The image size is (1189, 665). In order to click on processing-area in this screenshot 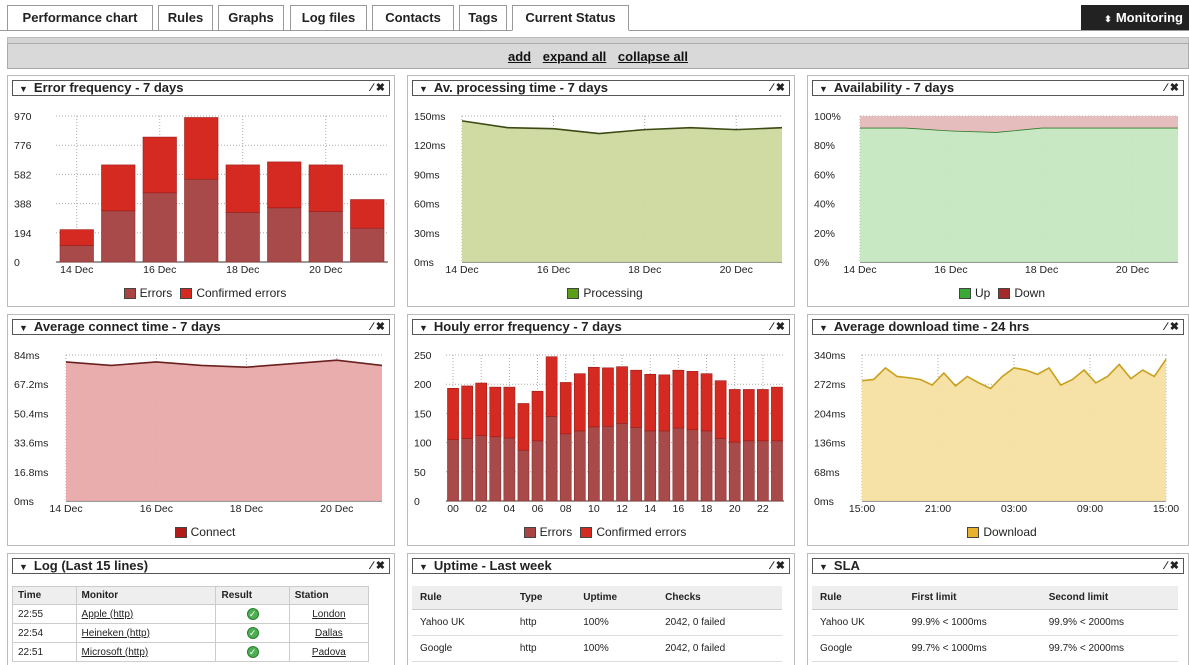, I will do `click(622, 191)`.